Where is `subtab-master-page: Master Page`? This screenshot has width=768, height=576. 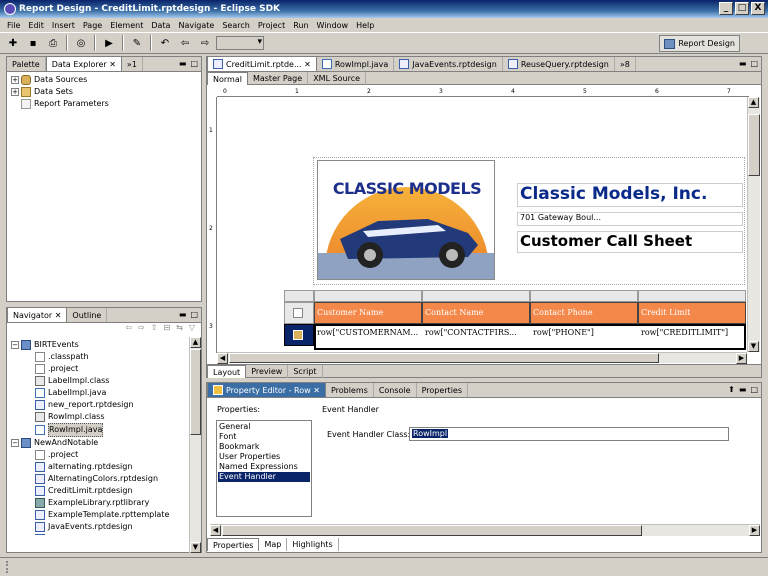
subtab-master-page: Master Page is located at coordinates (278, 78).